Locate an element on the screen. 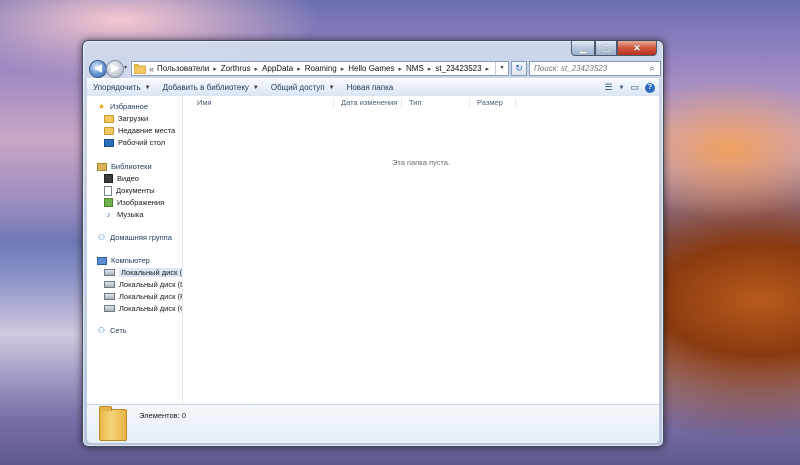 Image resolution: width=800 pixels, height=465 pixels. sidebar-item-drive-d: Локальный диск (D:) is located at coordinates (143, 284).